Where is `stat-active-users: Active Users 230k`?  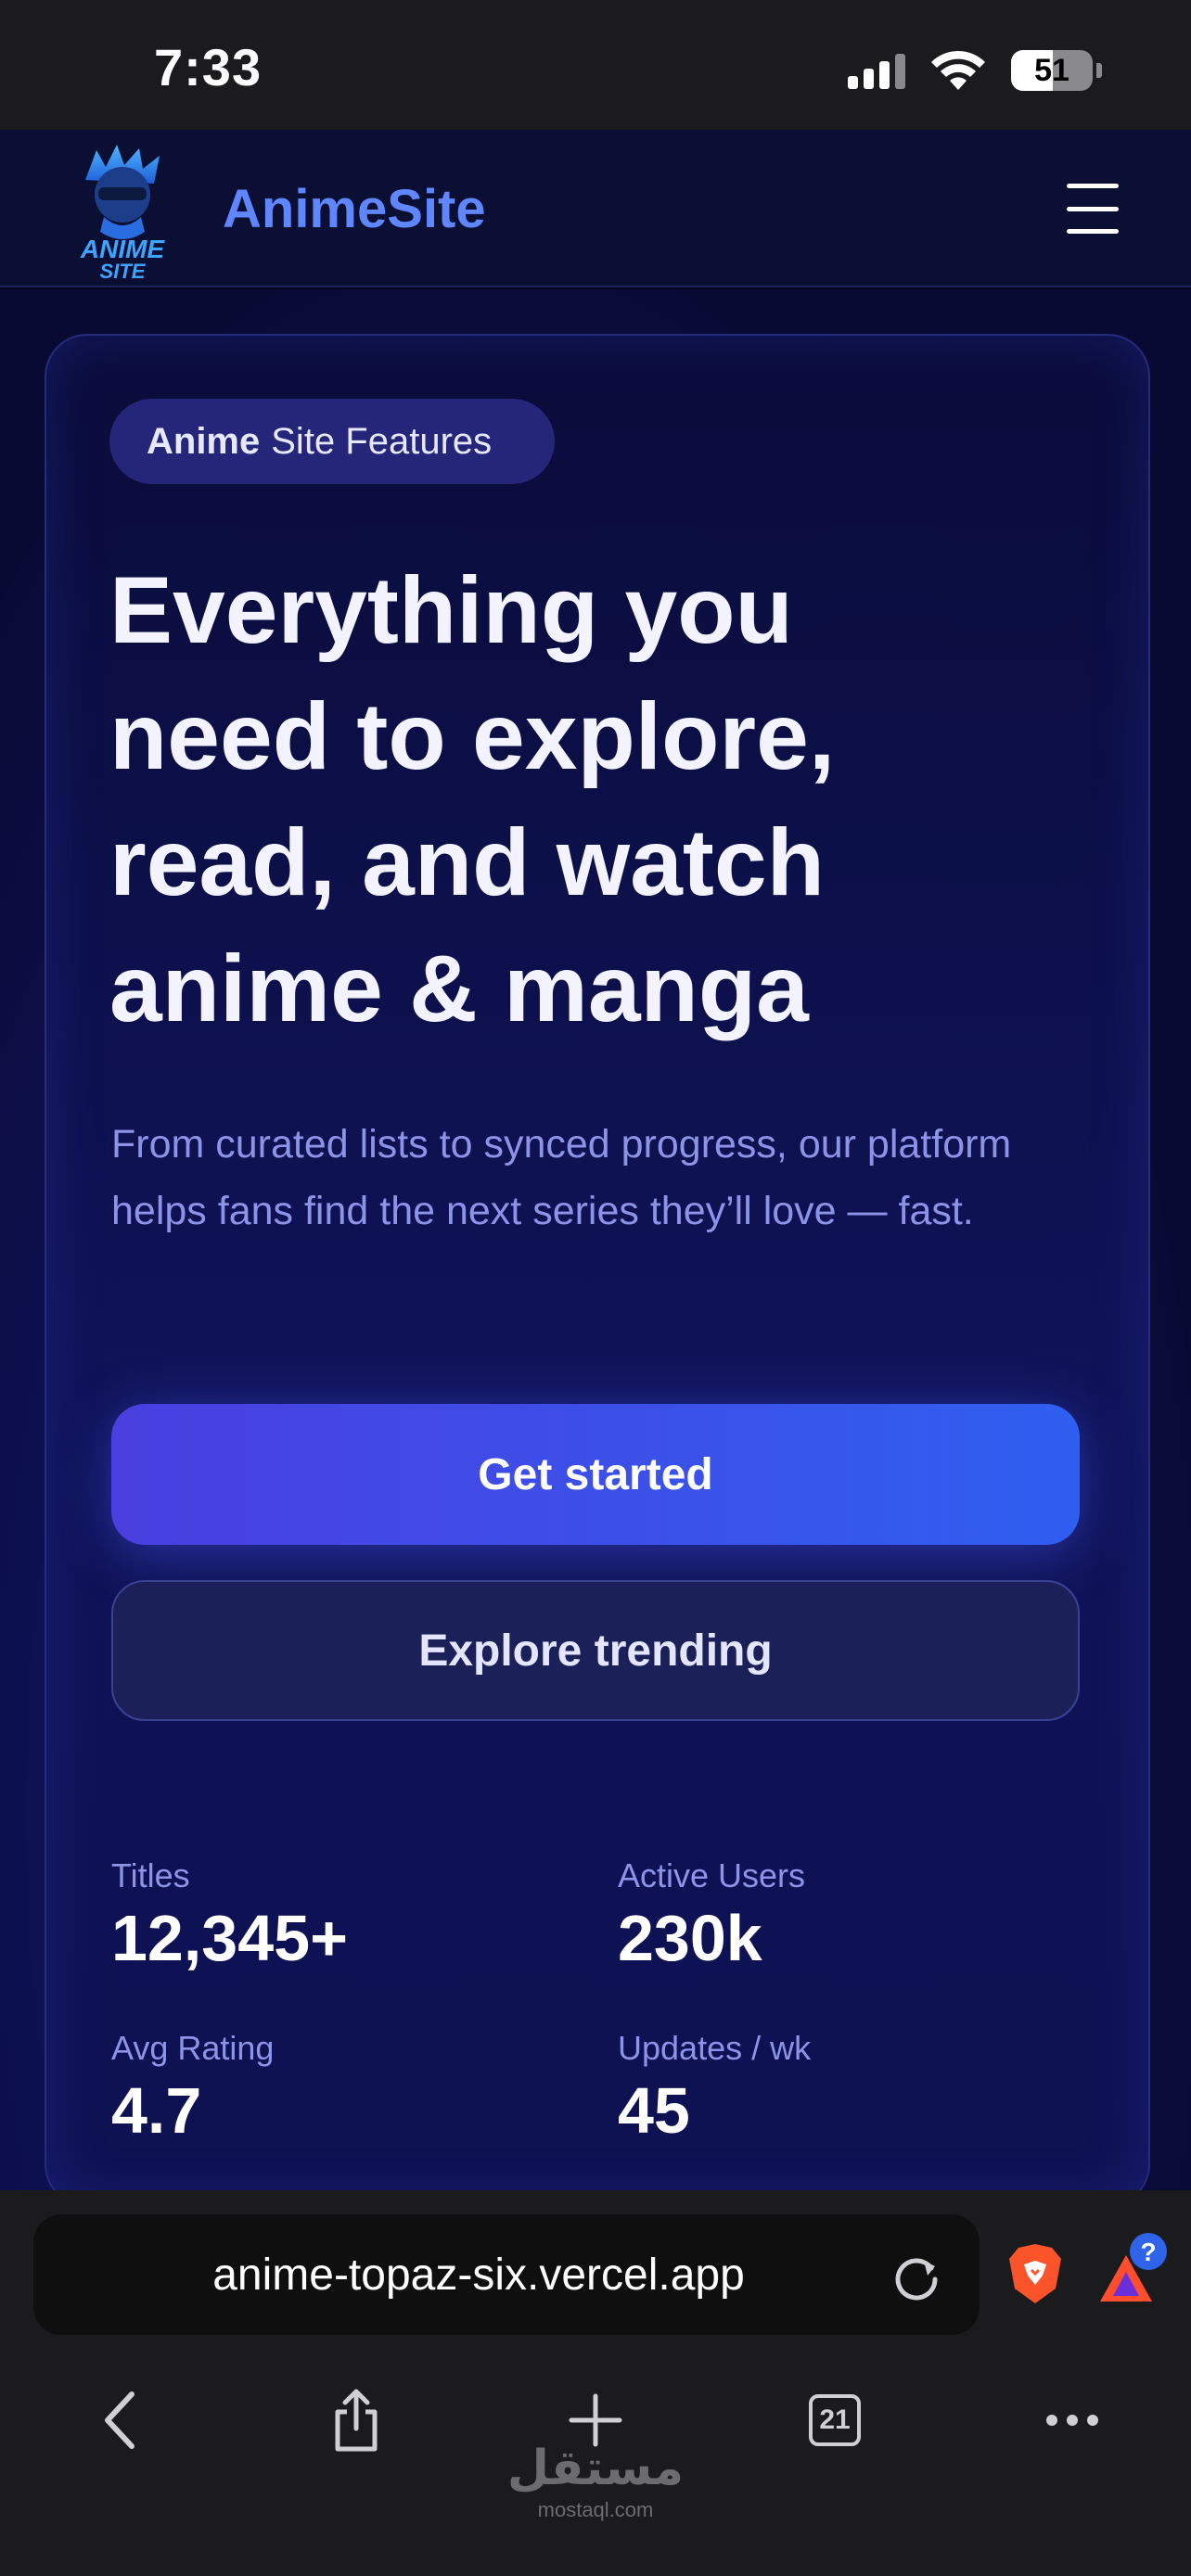 stat-active-users: Active Users 230k is located at coordinates (712, 1915).